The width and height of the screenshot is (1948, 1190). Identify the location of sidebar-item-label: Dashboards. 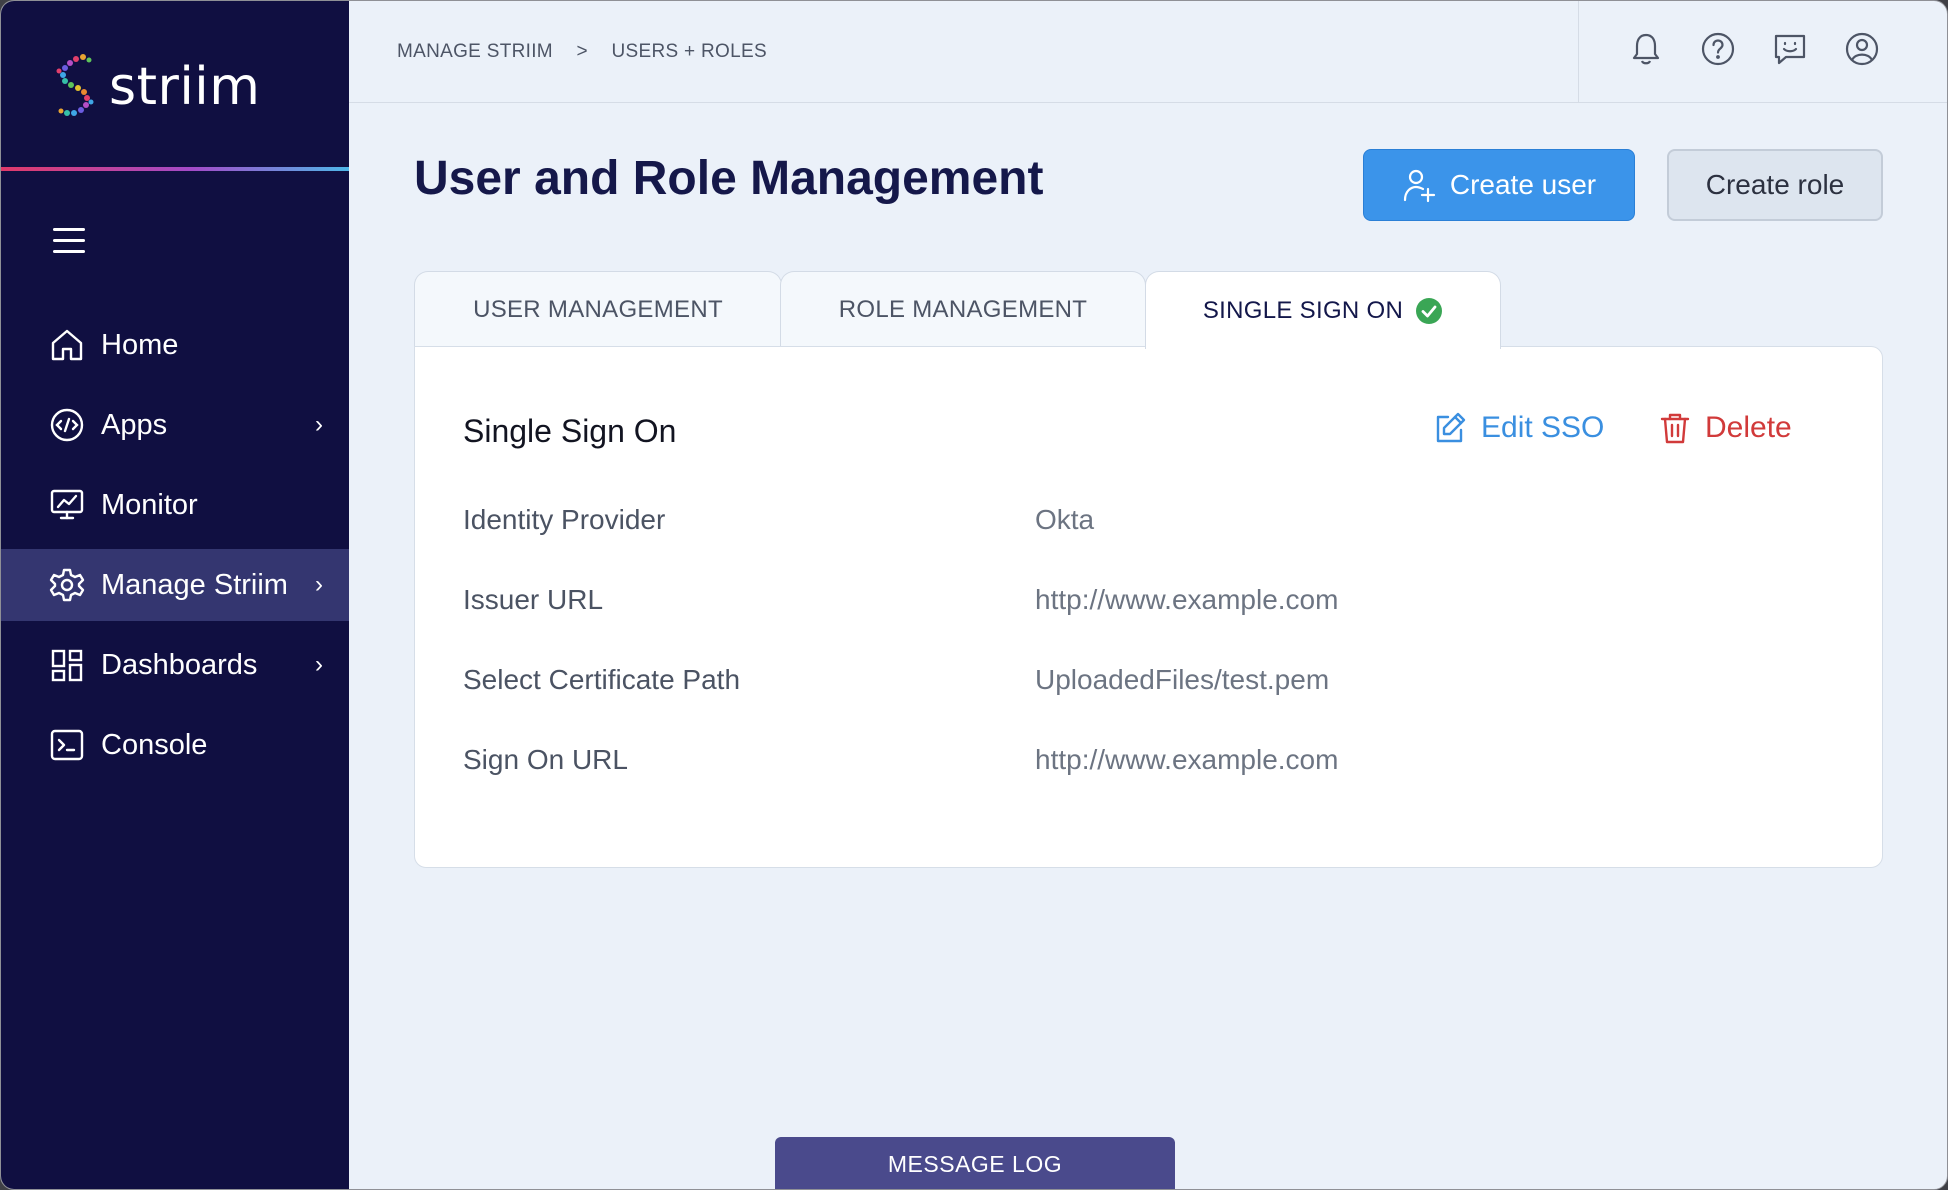
(179, 664).